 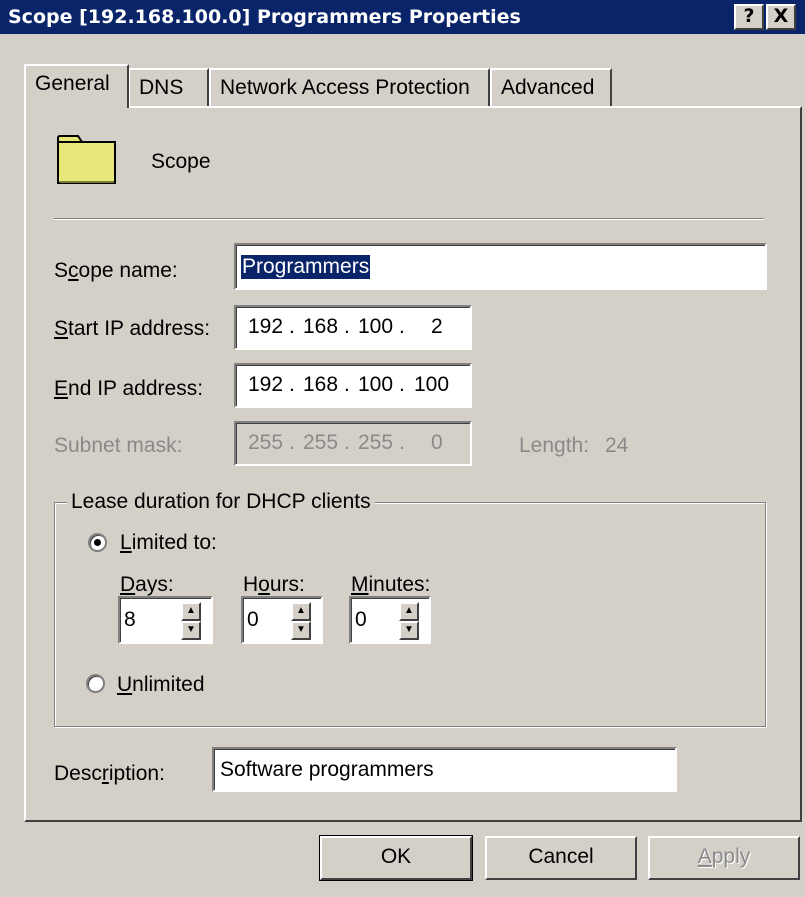 I want to click on days-label: Days:, so click(x=147, y=584).